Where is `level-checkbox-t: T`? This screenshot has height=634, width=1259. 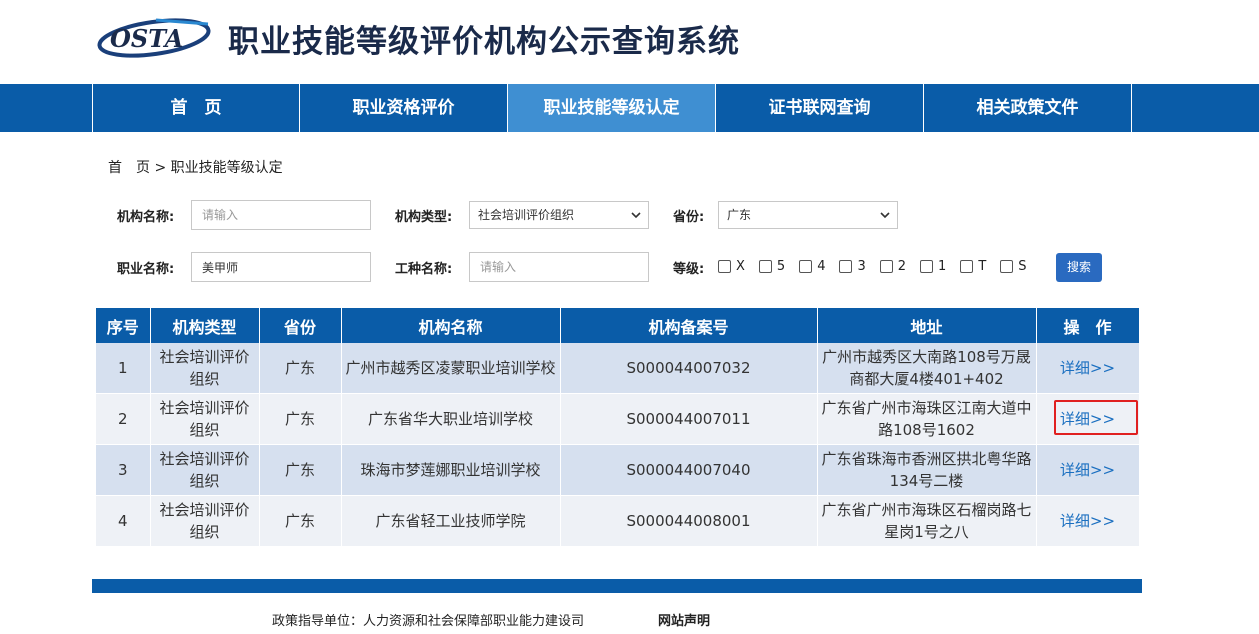
level-checkbox-t: T is located at coordinates (973, 266).